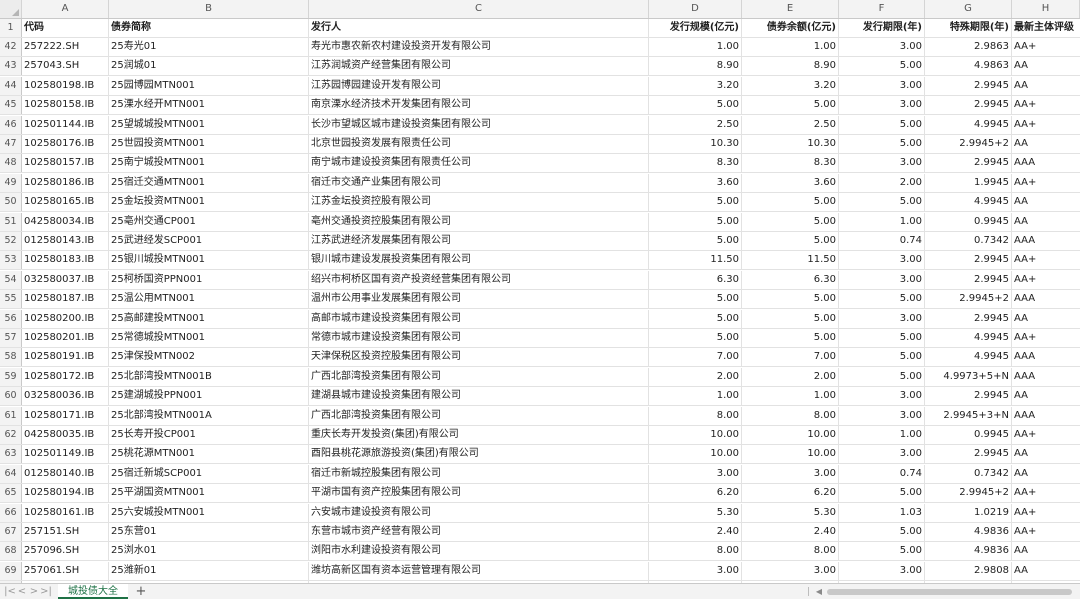 This screenshot has width=1080, height=599. What do you see at coordinates (65, 435) in the screenshot?
I see `cell-code: 042580035.IB` at bounding box center [65, 435].